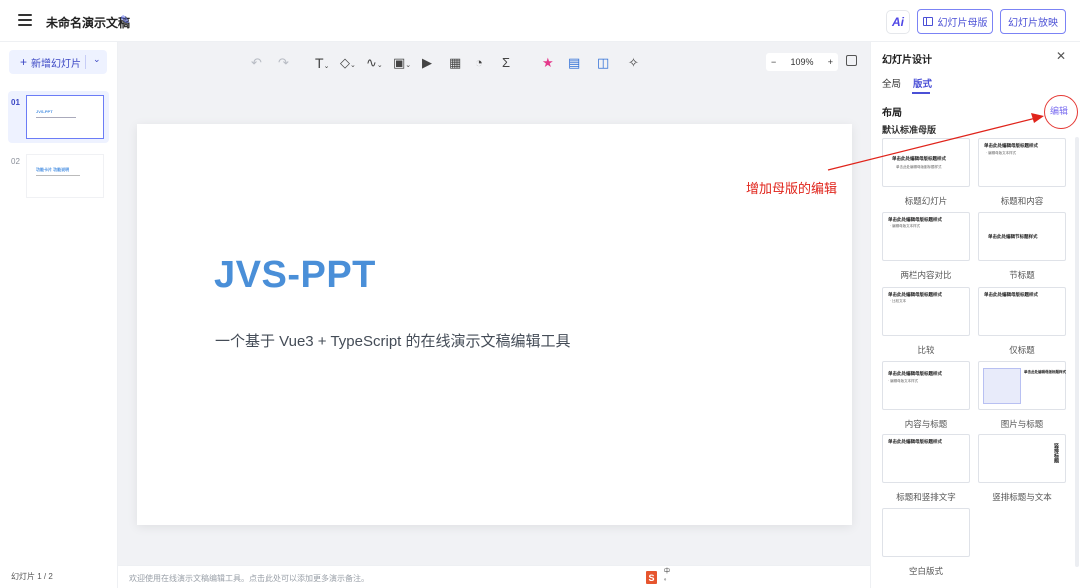 Image resolution: width=1080 pixels, height=588 pixels. Describe the element at coordinates (792, 188) in the screenshot. I see `annotation-text: 增加母版的编辑` at that location.